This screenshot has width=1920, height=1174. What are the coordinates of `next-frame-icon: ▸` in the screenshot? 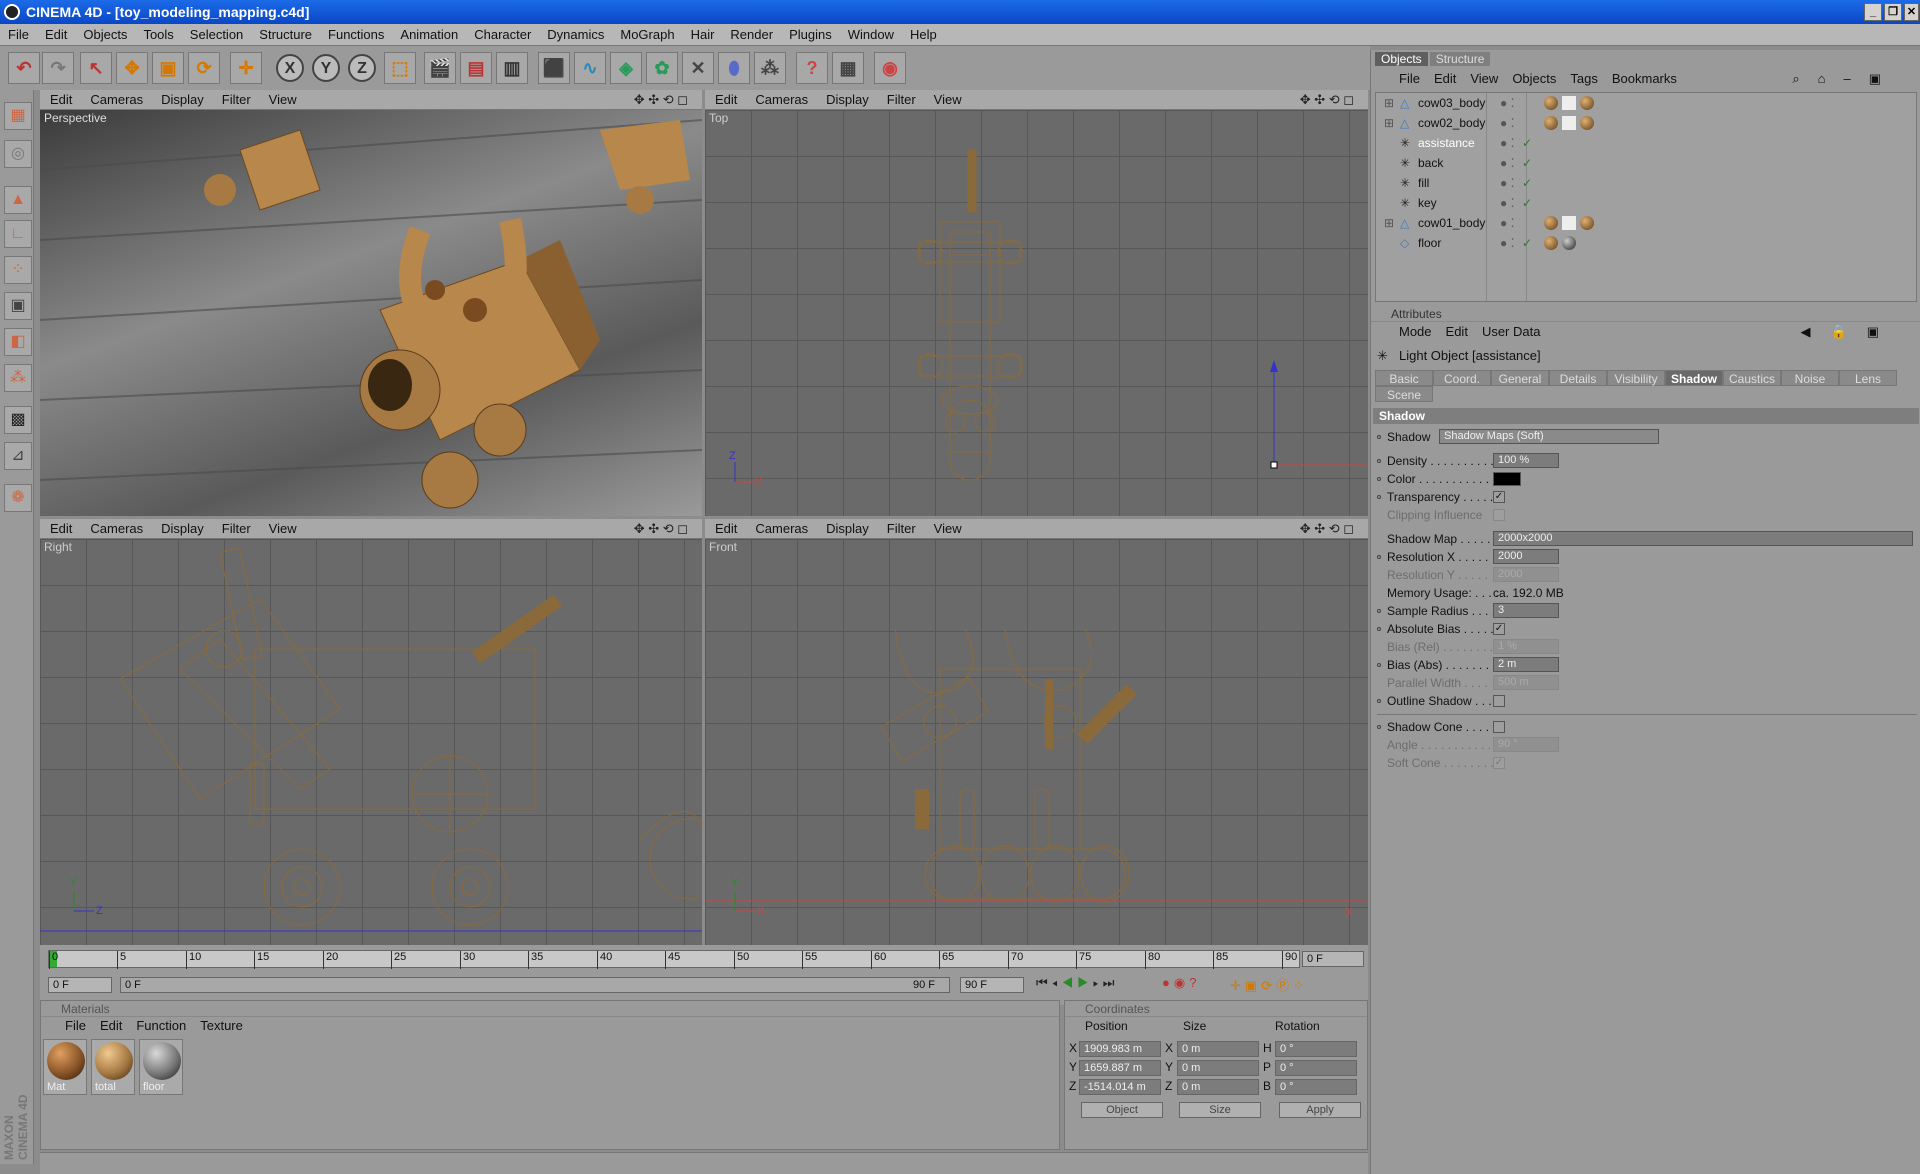 It's located at (1098, 982).